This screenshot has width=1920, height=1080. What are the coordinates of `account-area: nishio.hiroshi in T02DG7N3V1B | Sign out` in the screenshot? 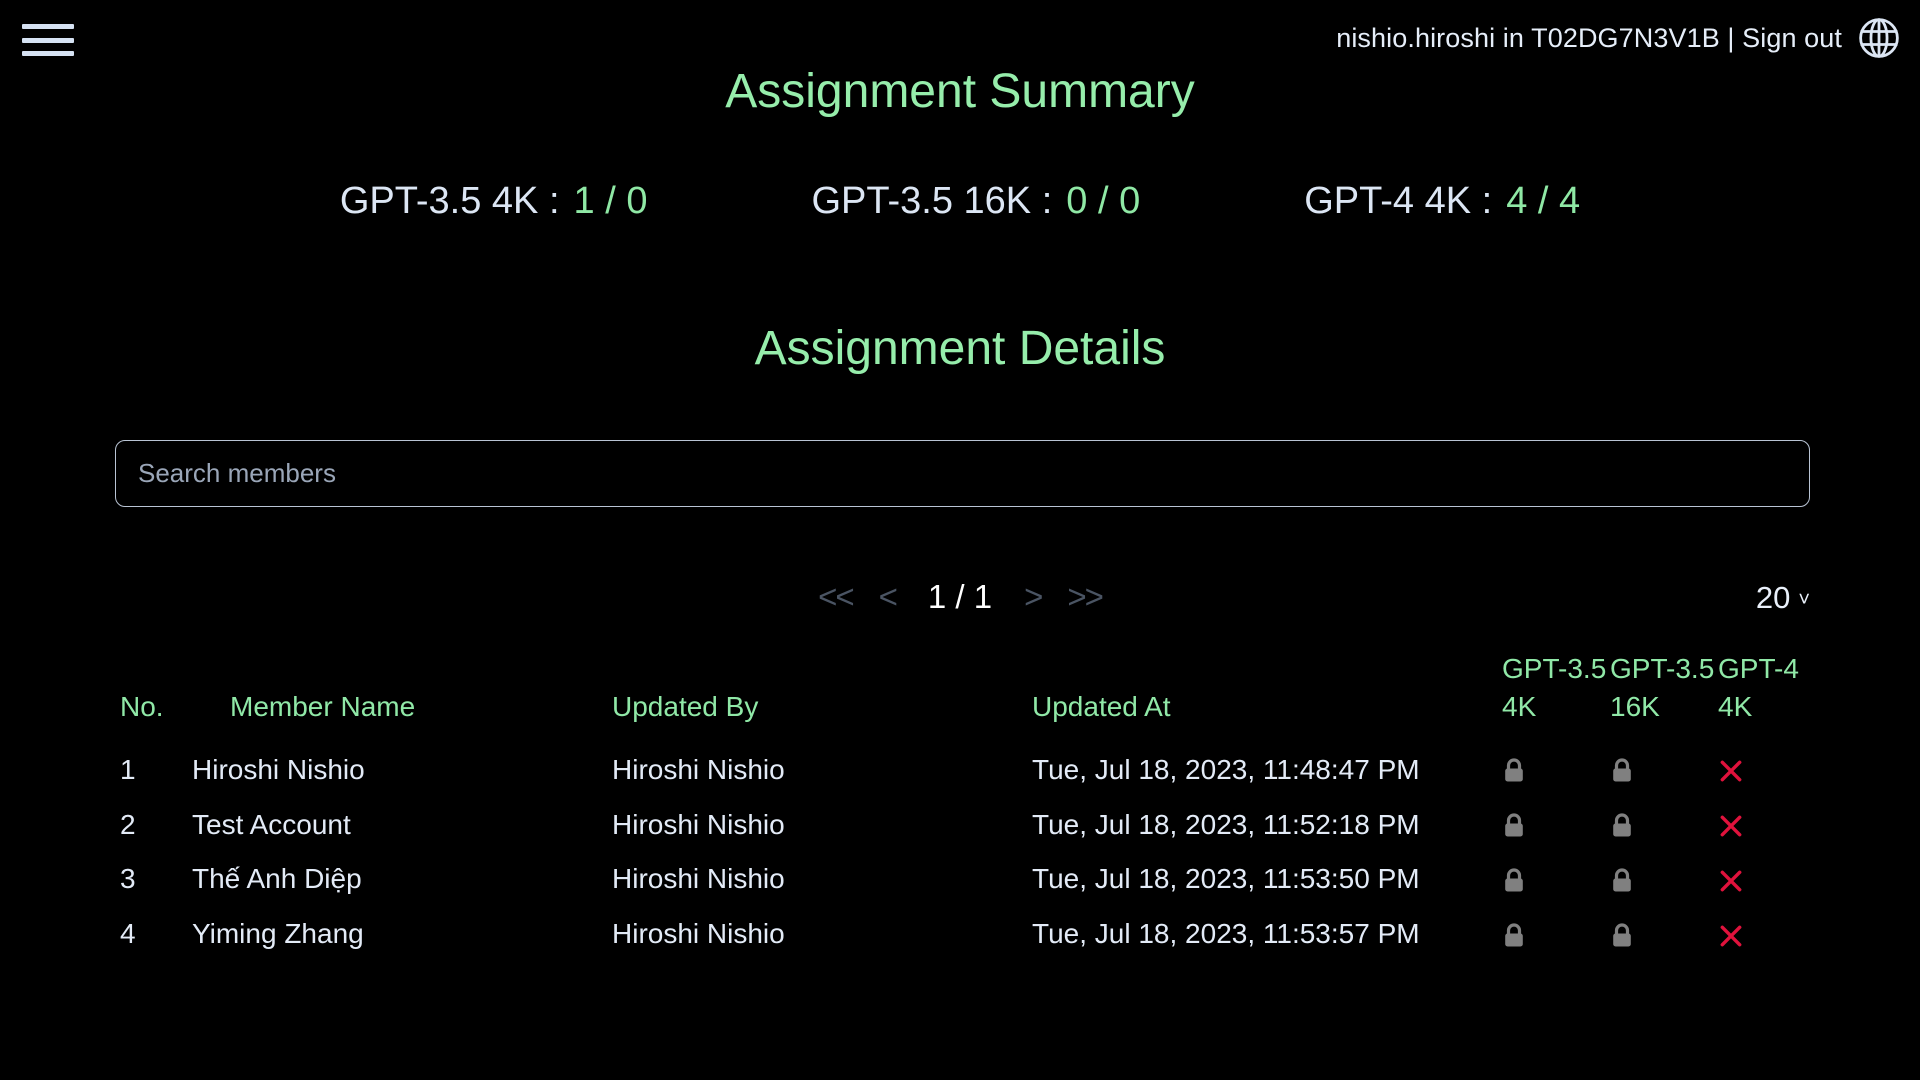 It's located at (1618, 38).